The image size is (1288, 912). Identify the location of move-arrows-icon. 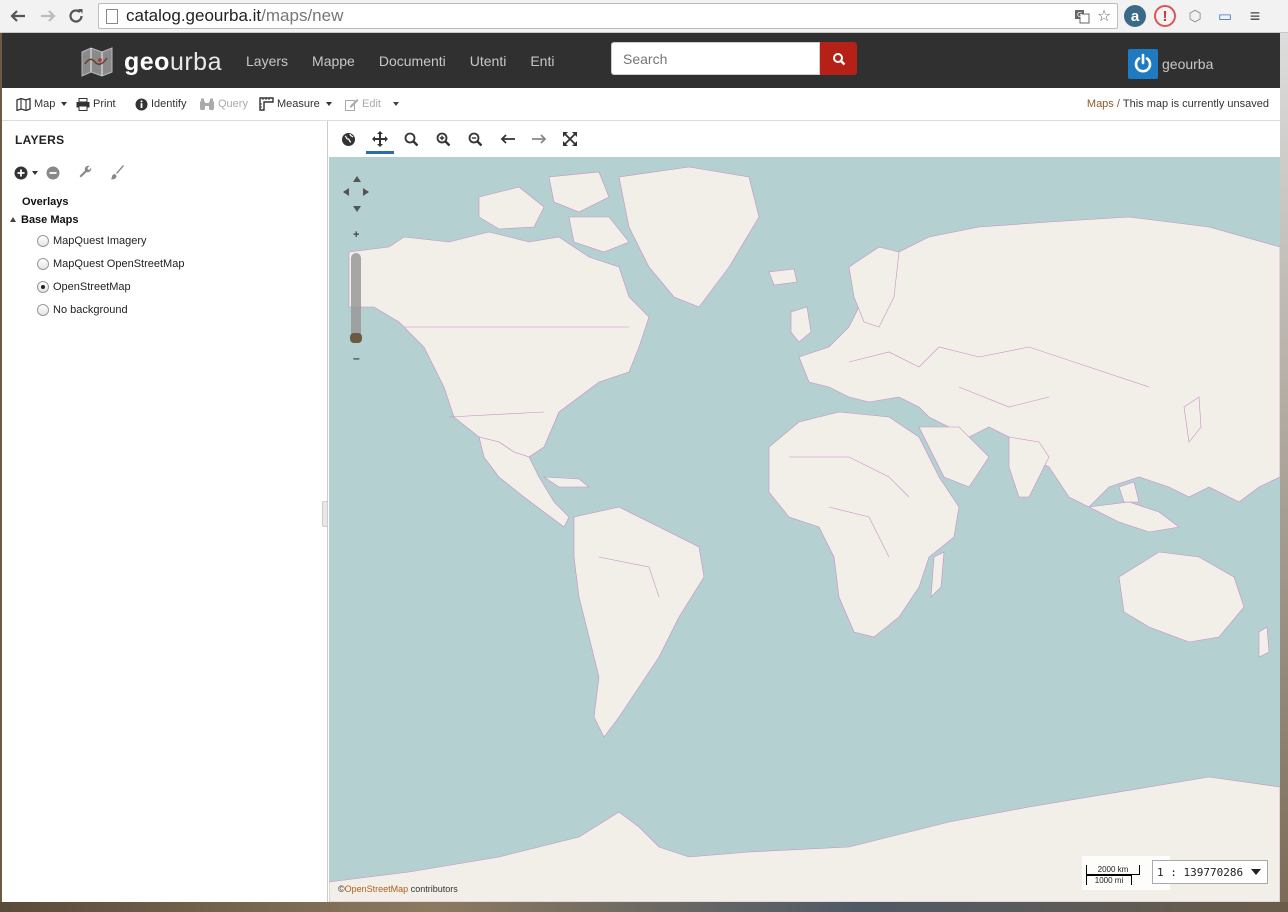
(380, 139).